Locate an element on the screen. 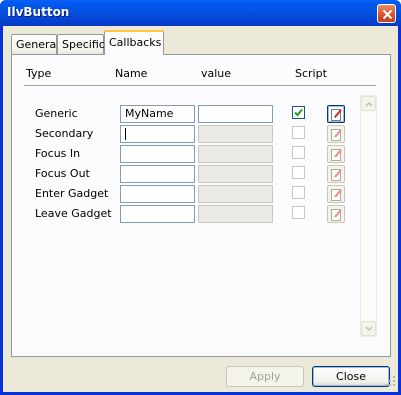 The height and width of the screenshot is (395, 401). column-header-name: Name is located at coordinates (131, 73).